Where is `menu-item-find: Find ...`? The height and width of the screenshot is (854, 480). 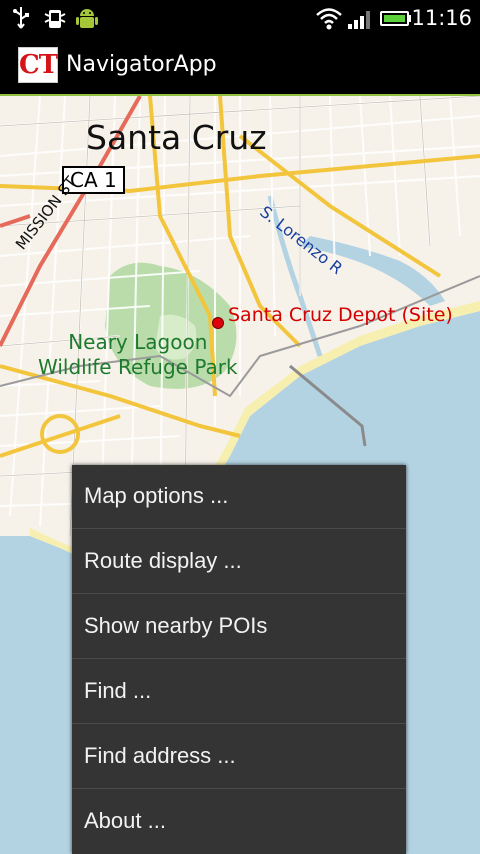 menu-item-find: Find ... is located at coordinates (239, 692).